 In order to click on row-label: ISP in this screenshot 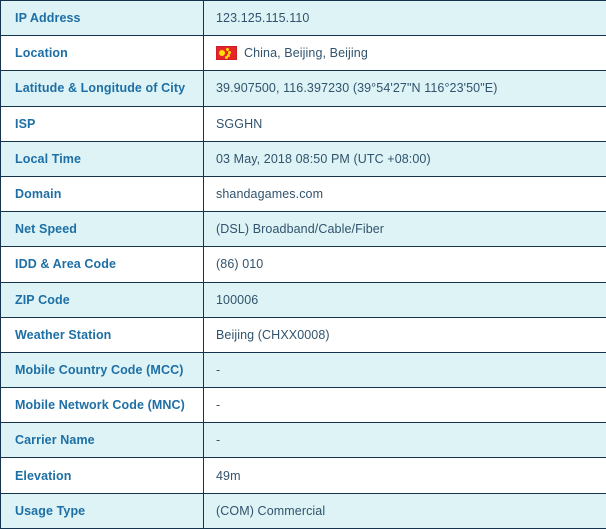, I will do `click(102, 123)`.